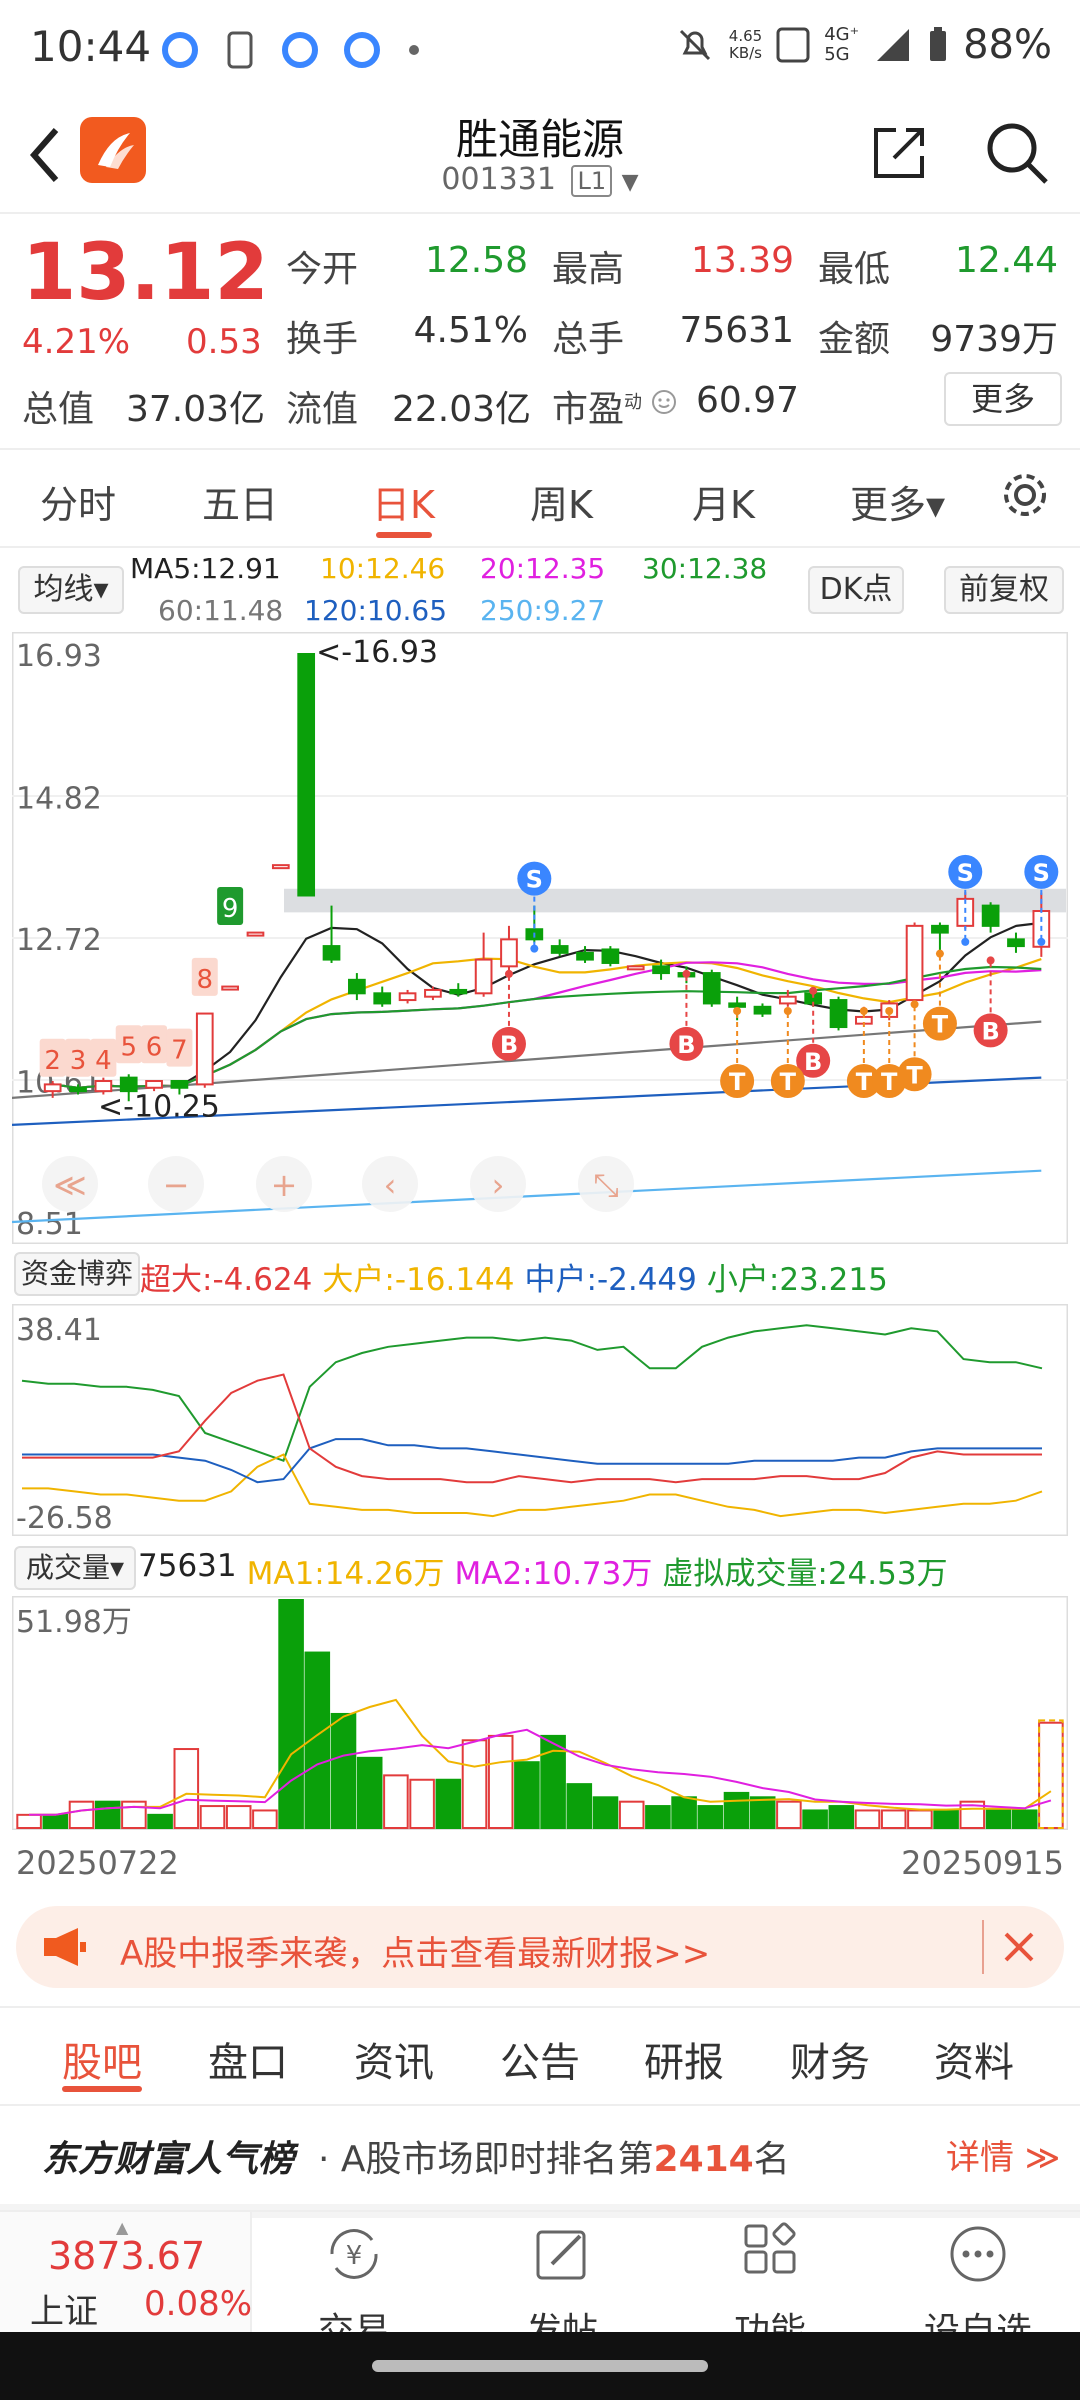  I want to click on tab-profile: 资料, so click(974, 2059).